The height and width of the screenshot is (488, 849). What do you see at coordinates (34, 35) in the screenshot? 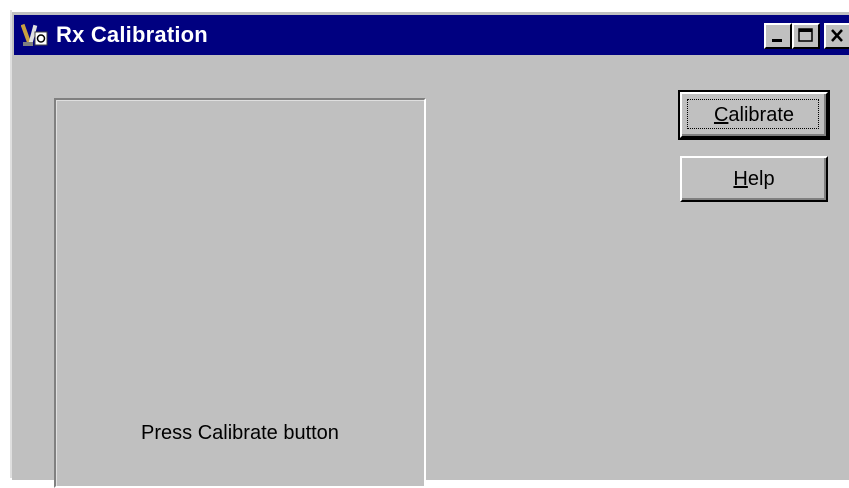
I see `calibration-tool-icon` at bounding box center [34, 35].